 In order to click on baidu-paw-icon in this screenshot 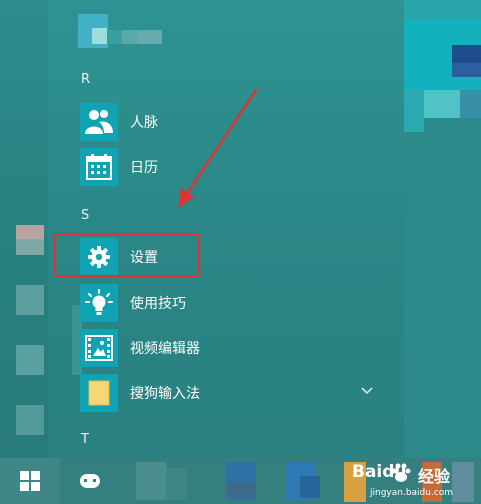, I will do `click(401, 472)`.